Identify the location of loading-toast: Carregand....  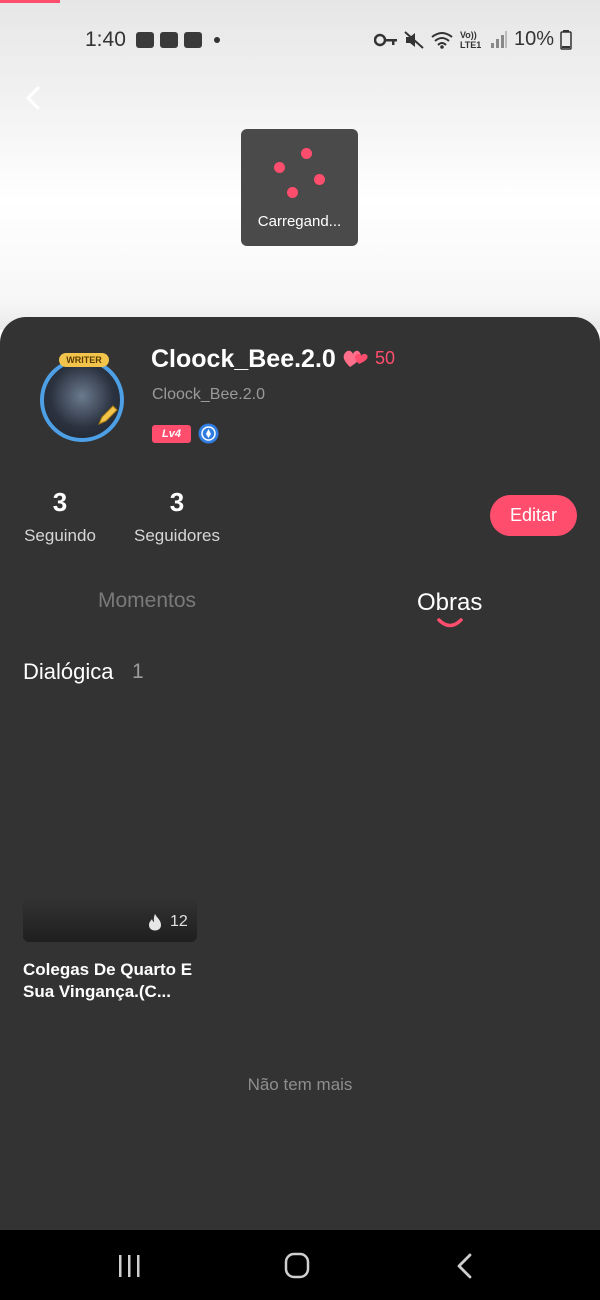
(299, 187).